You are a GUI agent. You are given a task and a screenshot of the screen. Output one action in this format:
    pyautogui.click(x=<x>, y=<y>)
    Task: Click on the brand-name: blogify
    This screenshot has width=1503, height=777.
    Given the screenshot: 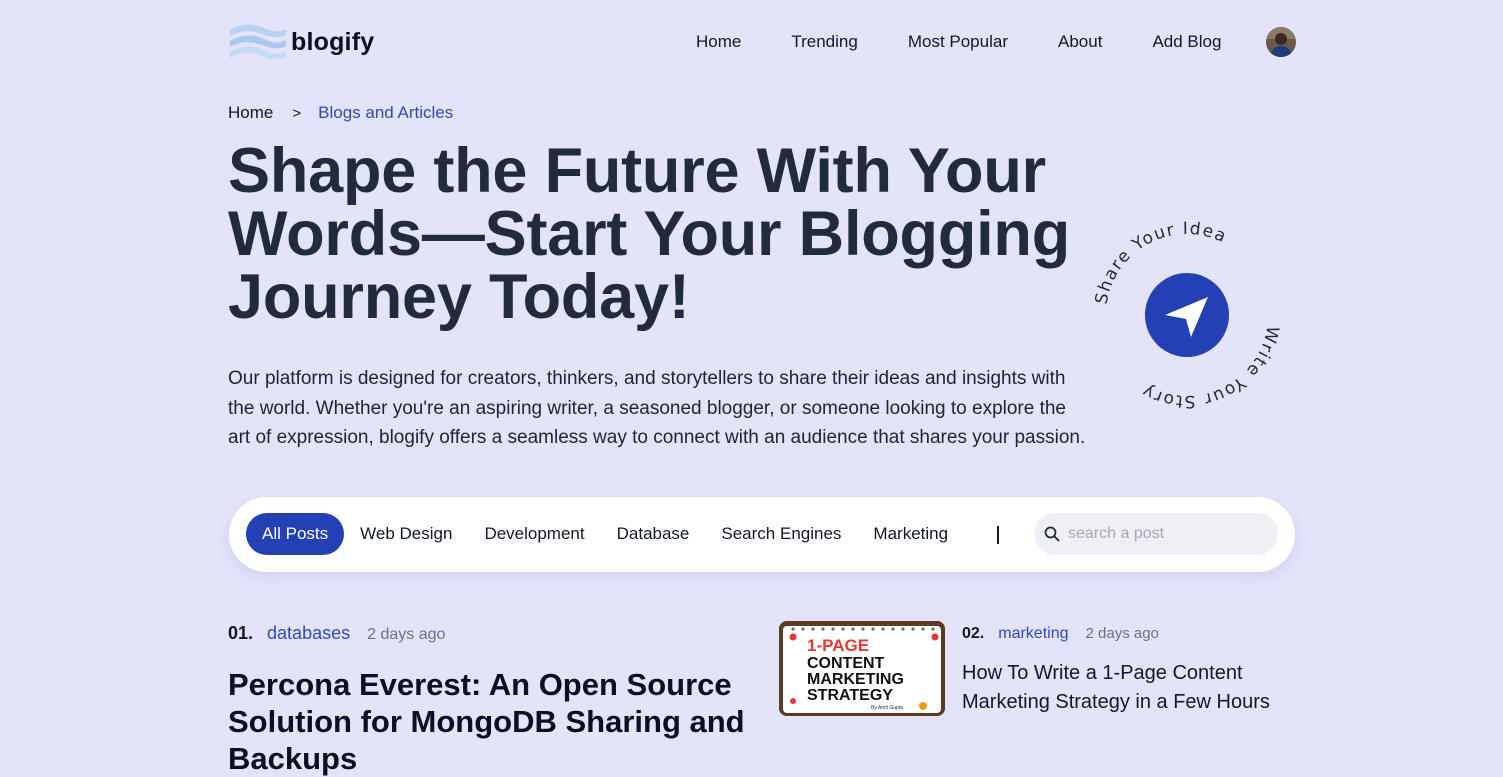 What is the action you would take?
    pyautogui.click(x=333, y=41)
    